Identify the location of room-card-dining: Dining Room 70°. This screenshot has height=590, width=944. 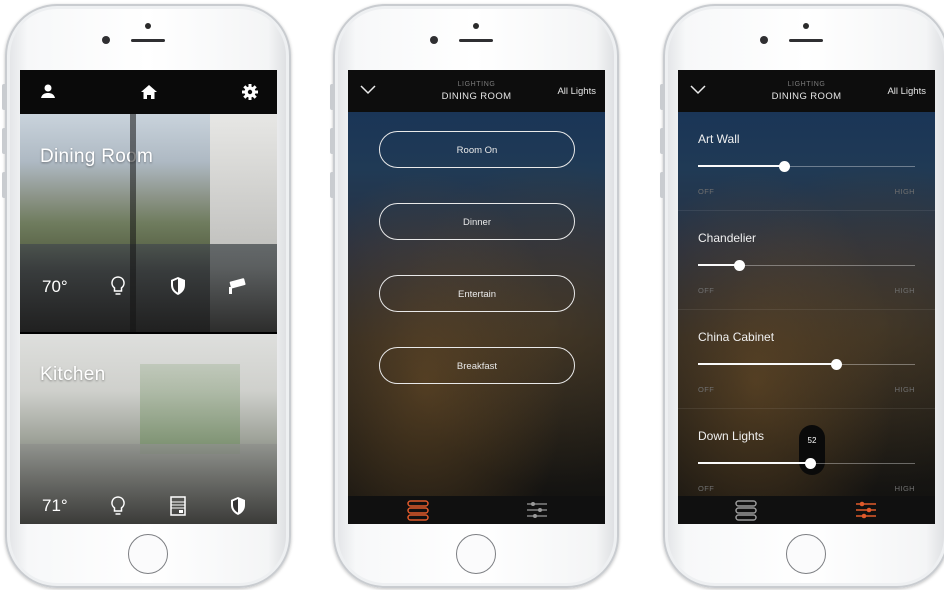
(148, 223).